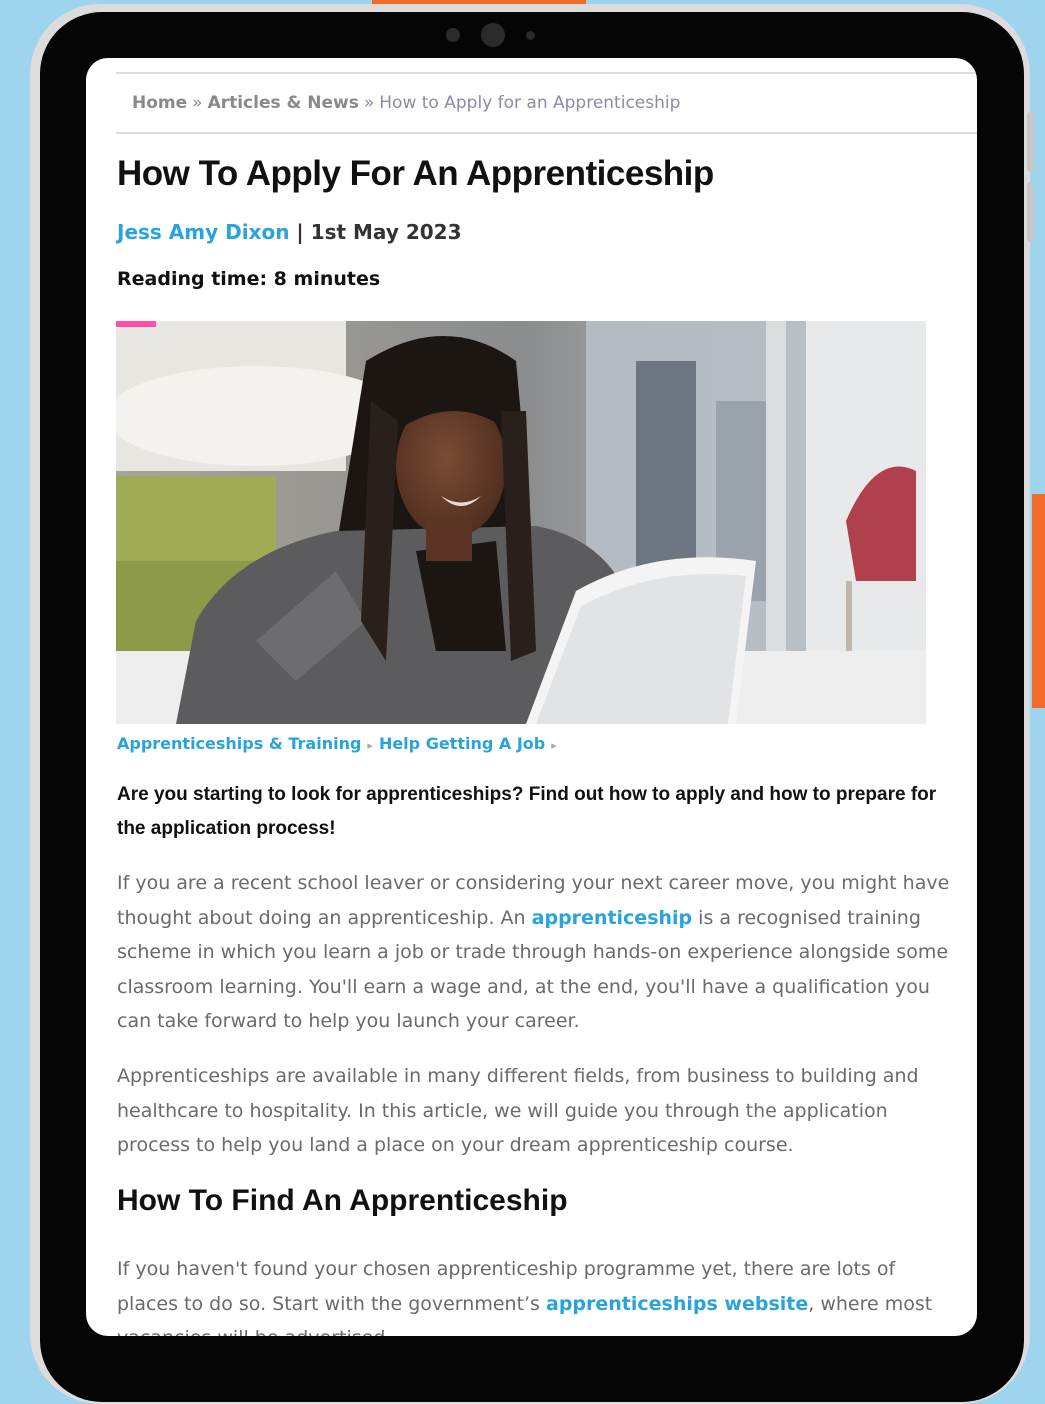 Image resolution: width=1045 pixels, height=1404 pixels. What do you see at coordinates (415, 173) in the screenshot?
I see `article-title: How To Apply For An Apprenticeship` at bounding box center [415, 173].